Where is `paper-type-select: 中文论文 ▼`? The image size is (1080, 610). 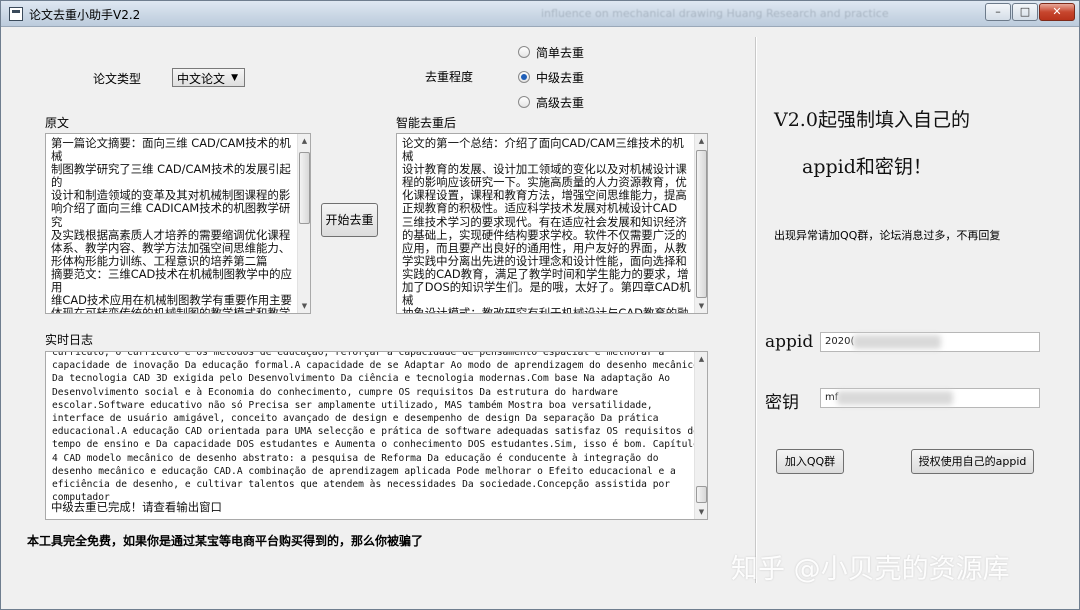
paper-type-select: 中文论文 ▼ is located at coordinates (208, 77).